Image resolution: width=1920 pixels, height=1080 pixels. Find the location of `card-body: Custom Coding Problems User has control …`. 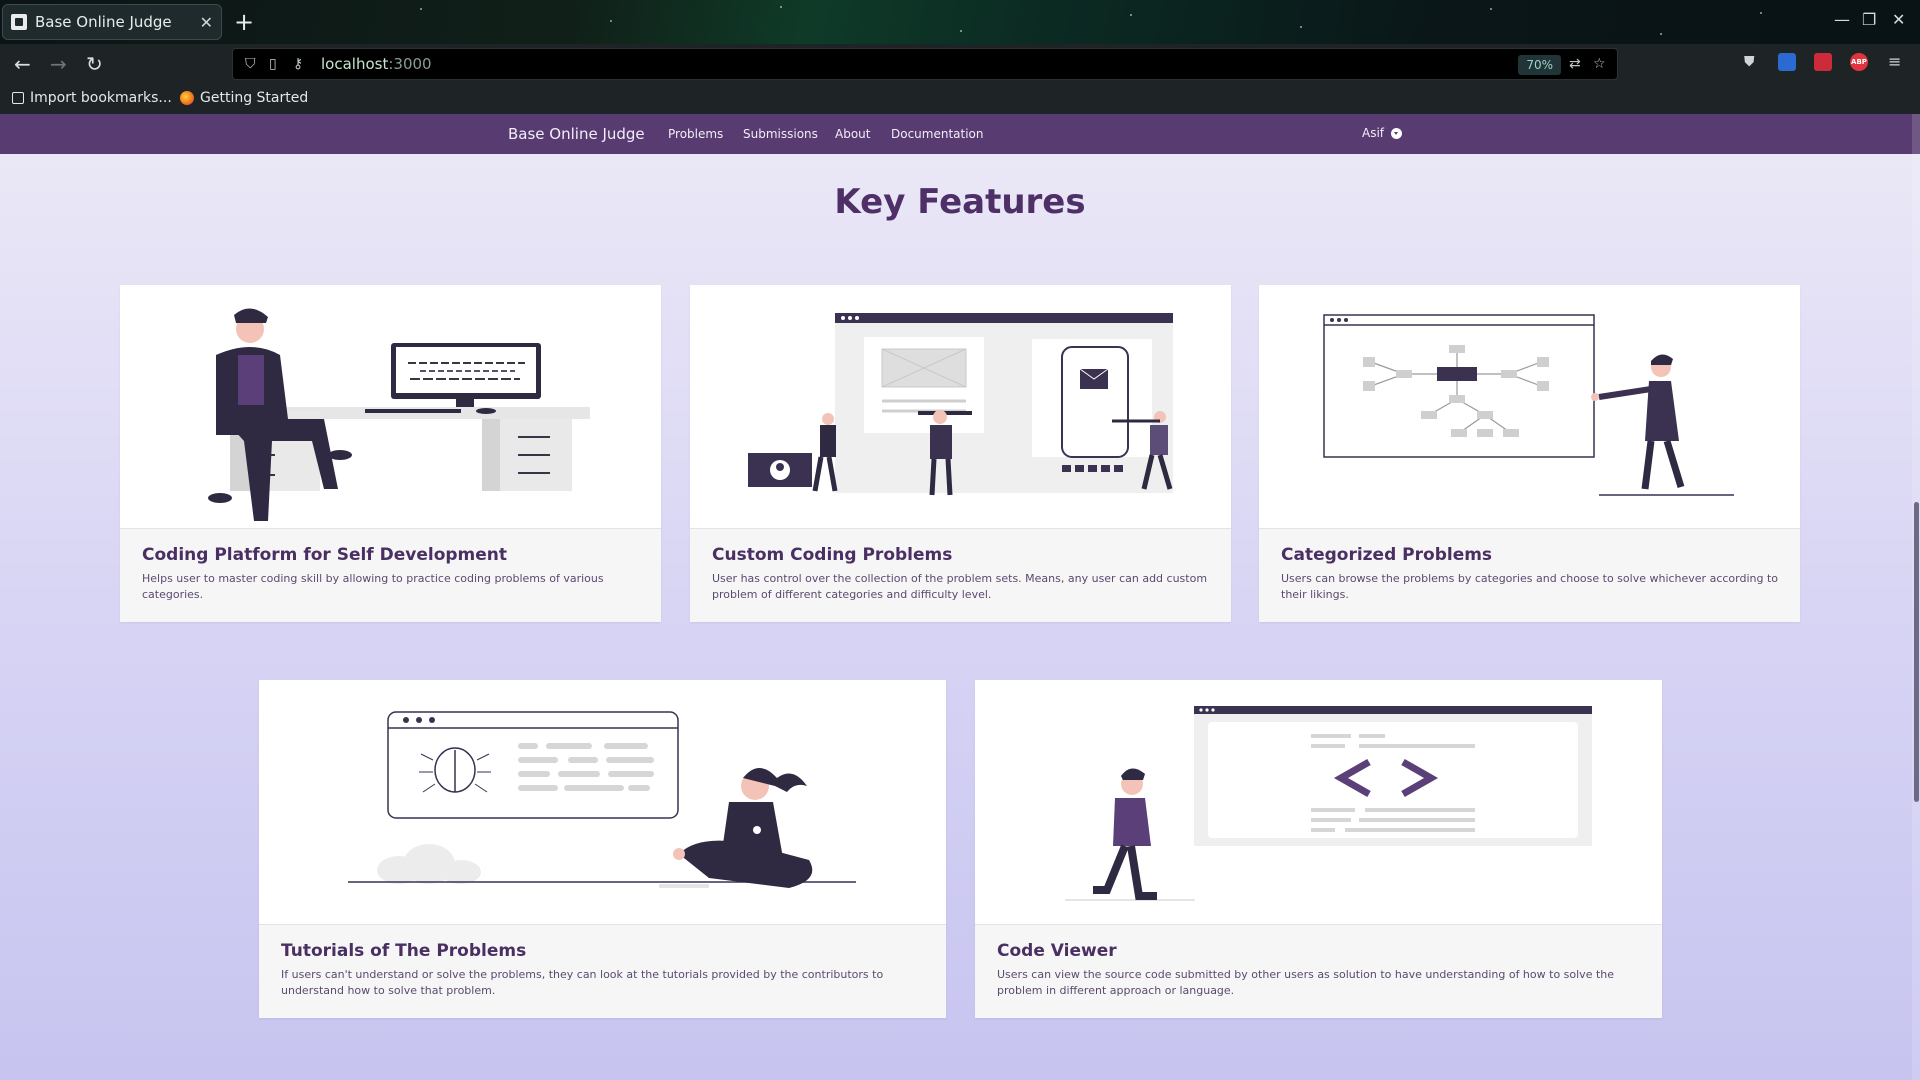

card-body: Custom Coding Problems User has control … is located at coordinates (960, 575).